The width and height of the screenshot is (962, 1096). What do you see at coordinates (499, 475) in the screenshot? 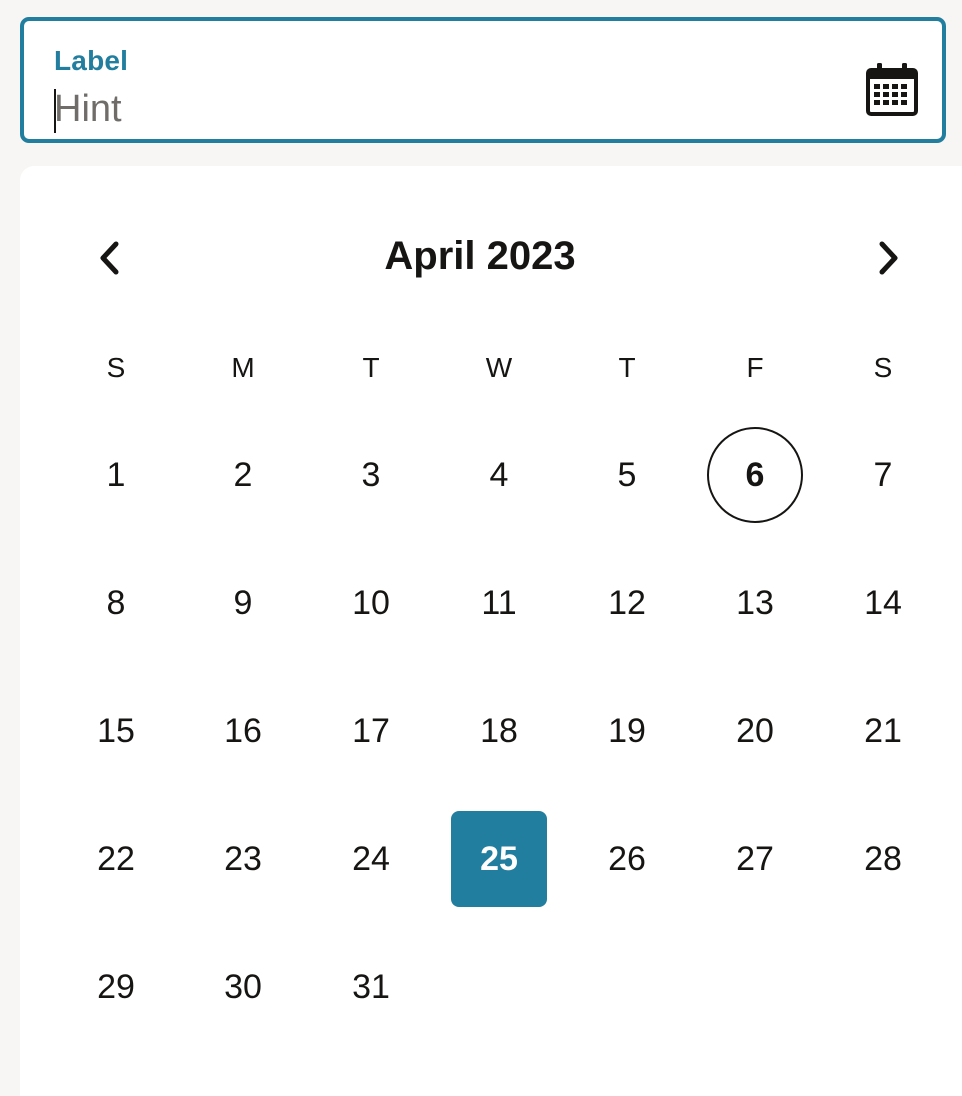
I see `day-cell-4: 4` at bounding box center [499, 475].